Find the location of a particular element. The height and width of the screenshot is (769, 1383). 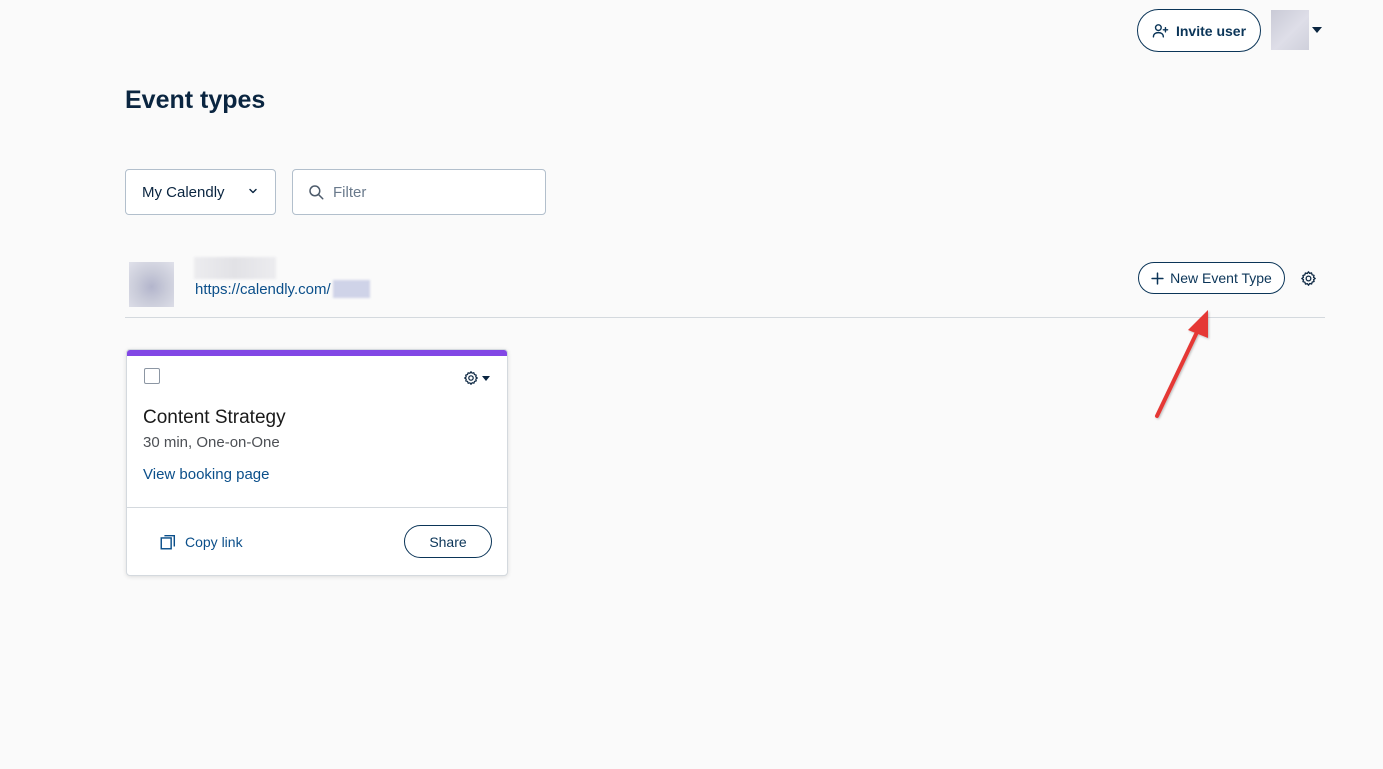

card-select-checkbox is located at coordinates (152, 376).